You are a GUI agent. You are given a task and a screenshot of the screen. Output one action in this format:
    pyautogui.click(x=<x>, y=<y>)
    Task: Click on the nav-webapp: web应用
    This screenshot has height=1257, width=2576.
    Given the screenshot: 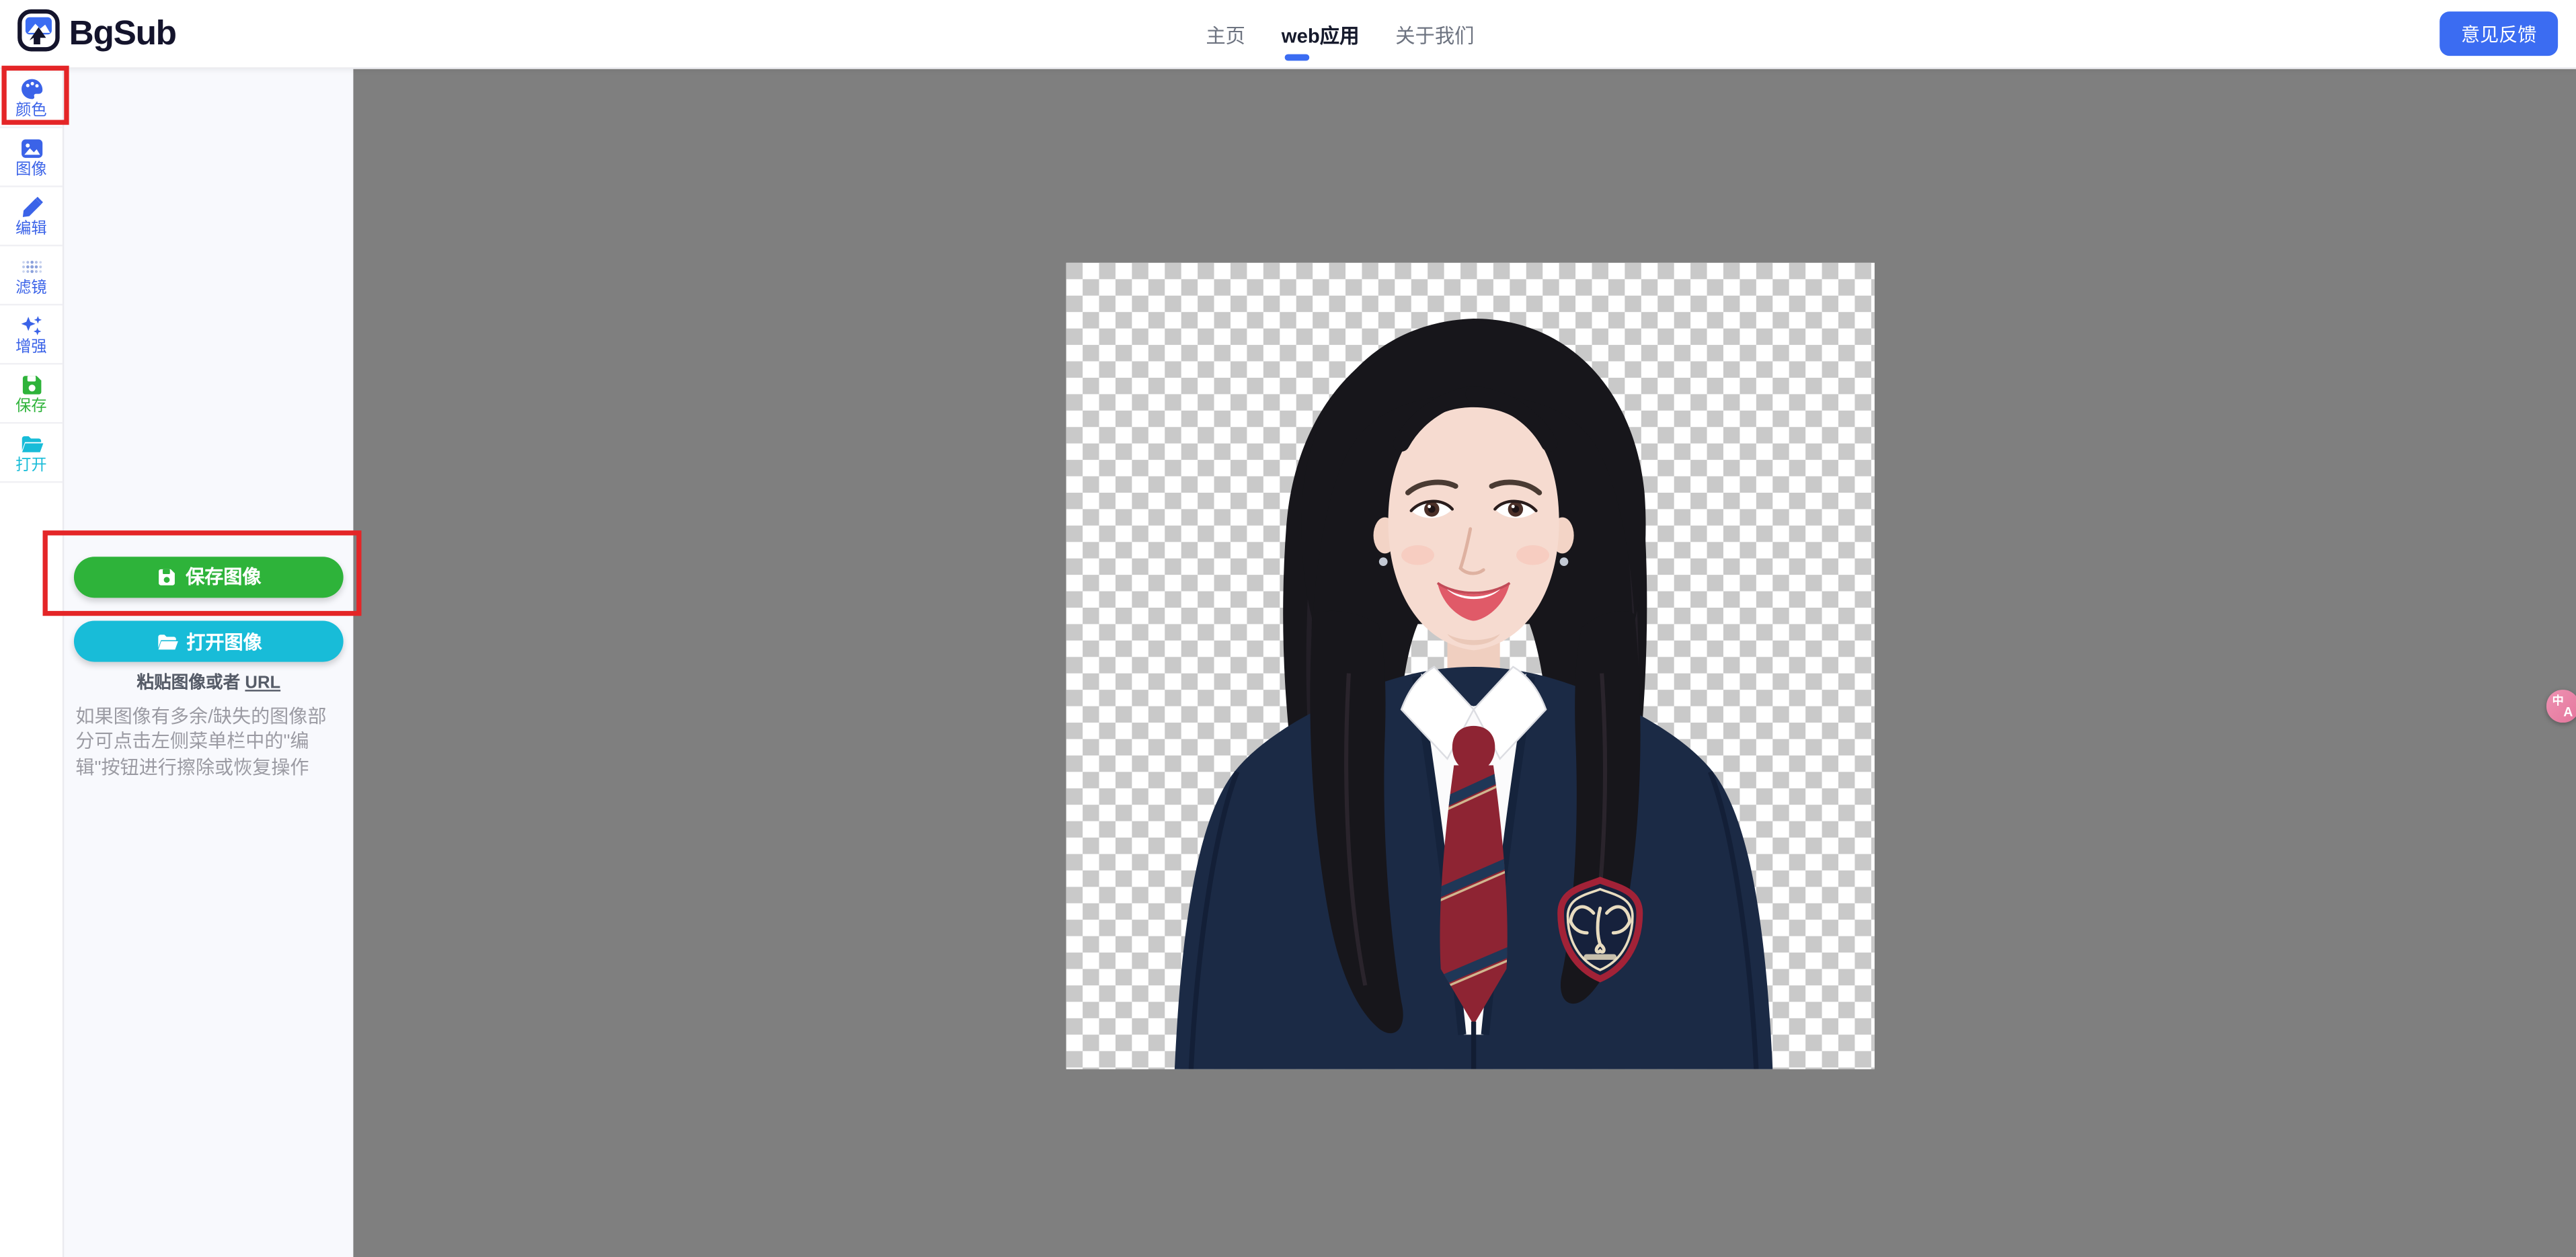 What is the action you would take?
    pyautogui.click(x=1320, y=40)
    